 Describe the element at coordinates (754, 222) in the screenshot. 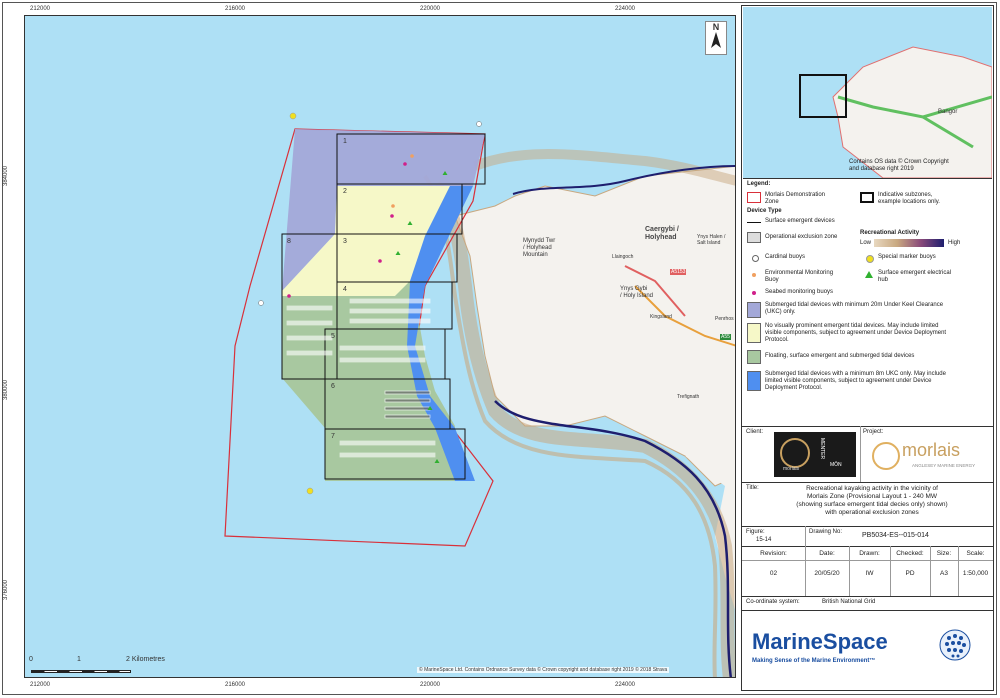

I see `swatch-surface-emergent` at that location.